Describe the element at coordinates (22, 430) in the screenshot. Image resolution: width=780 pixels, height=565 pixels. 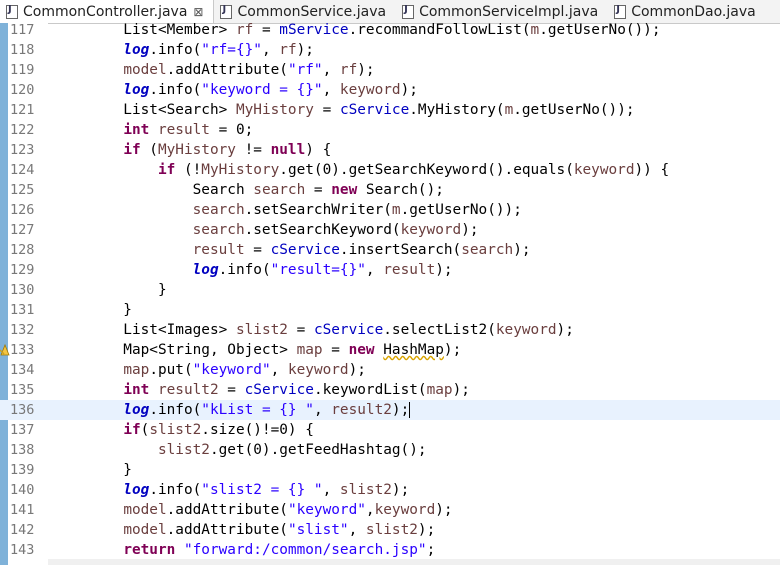
I see `line-number: 137` at that location.